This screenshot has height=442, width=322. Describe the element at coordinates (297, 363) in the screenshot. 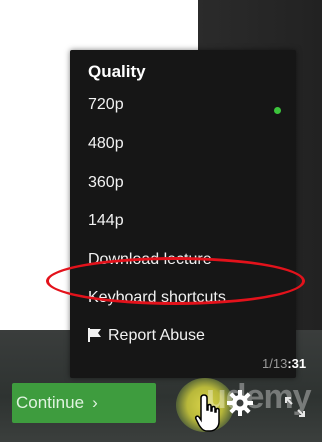

I see `time-bold: :31` at that location.